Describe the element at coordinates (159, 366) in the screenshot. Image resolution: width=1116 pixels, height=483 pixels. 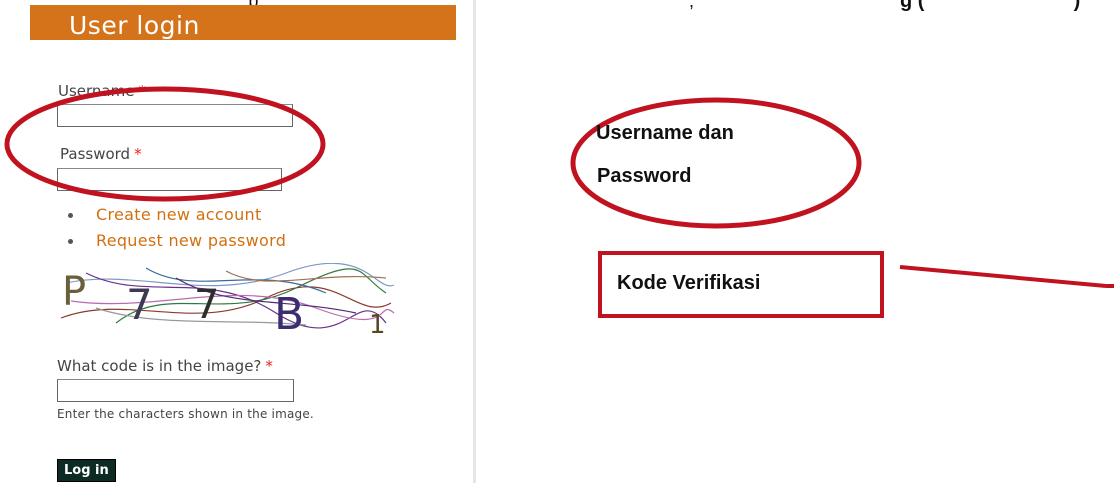
I see `captcha-question-label: What code is in the image?` at that location.